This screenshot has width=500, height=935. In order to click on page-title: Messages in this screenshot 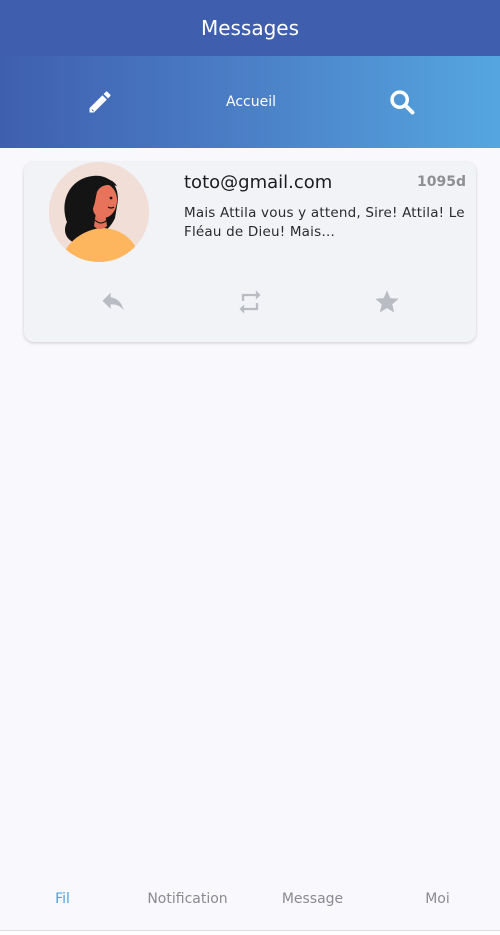, I will do `click(250, 28)`.